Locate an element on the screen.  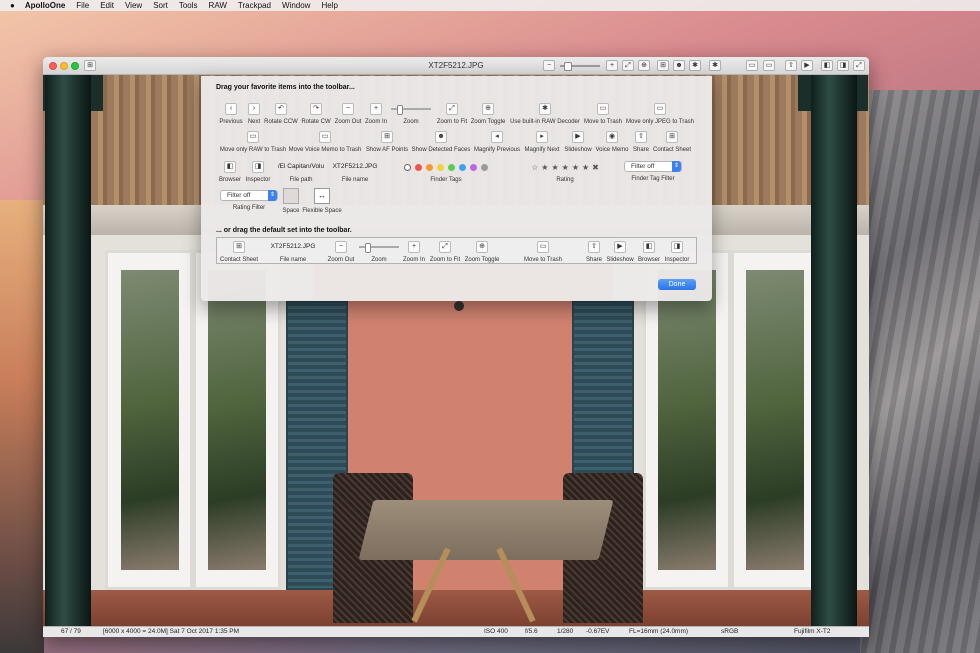
palette-item-file-name: XT2F5212.JPG File name is located at coordinates (355, 172).